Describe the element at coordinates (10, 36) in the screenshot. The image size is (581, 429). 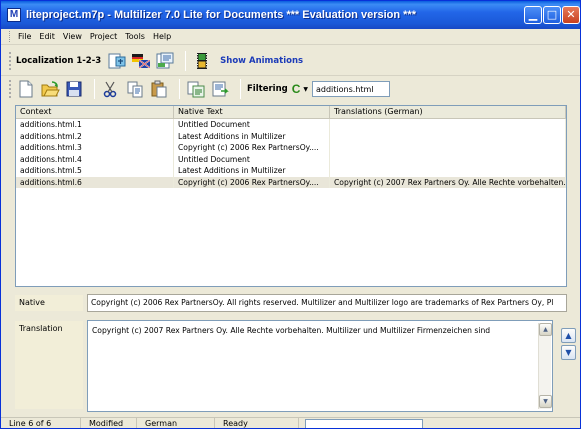
I see `menu-grip` at that location.